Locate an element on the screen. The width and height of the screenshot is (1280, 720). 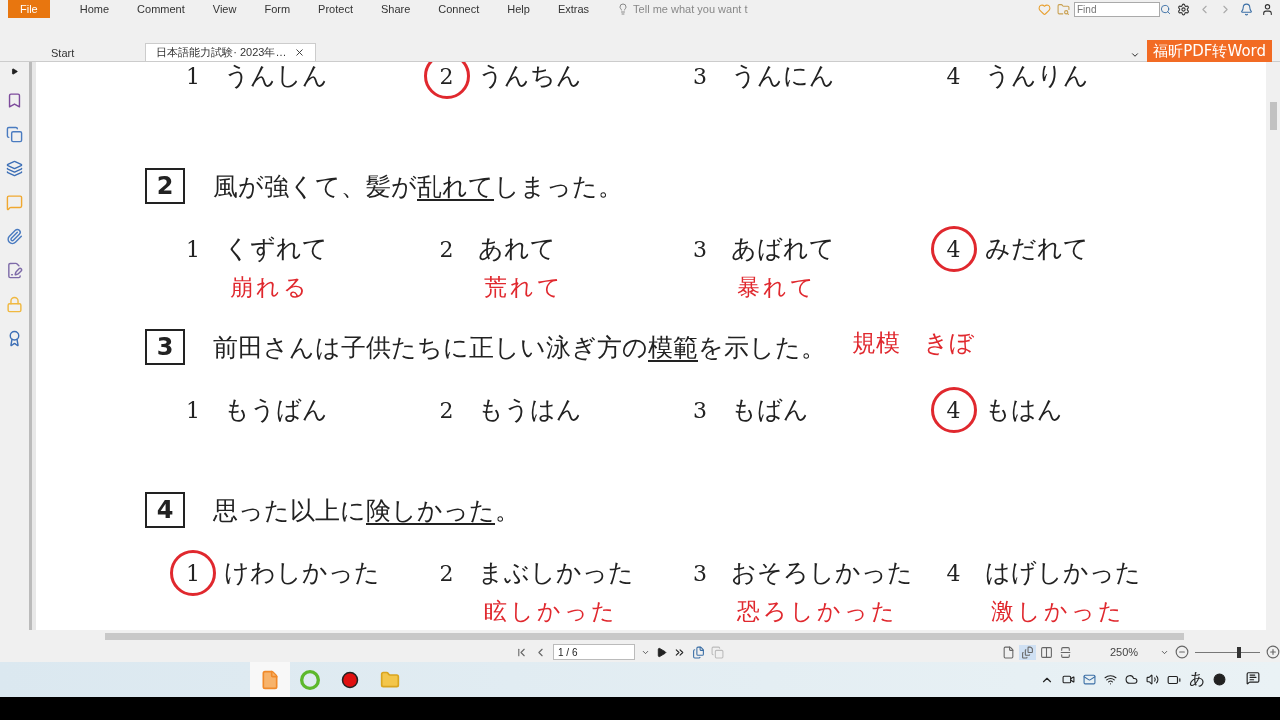
zoom-out-icon is located at coordinates (1181, 652).